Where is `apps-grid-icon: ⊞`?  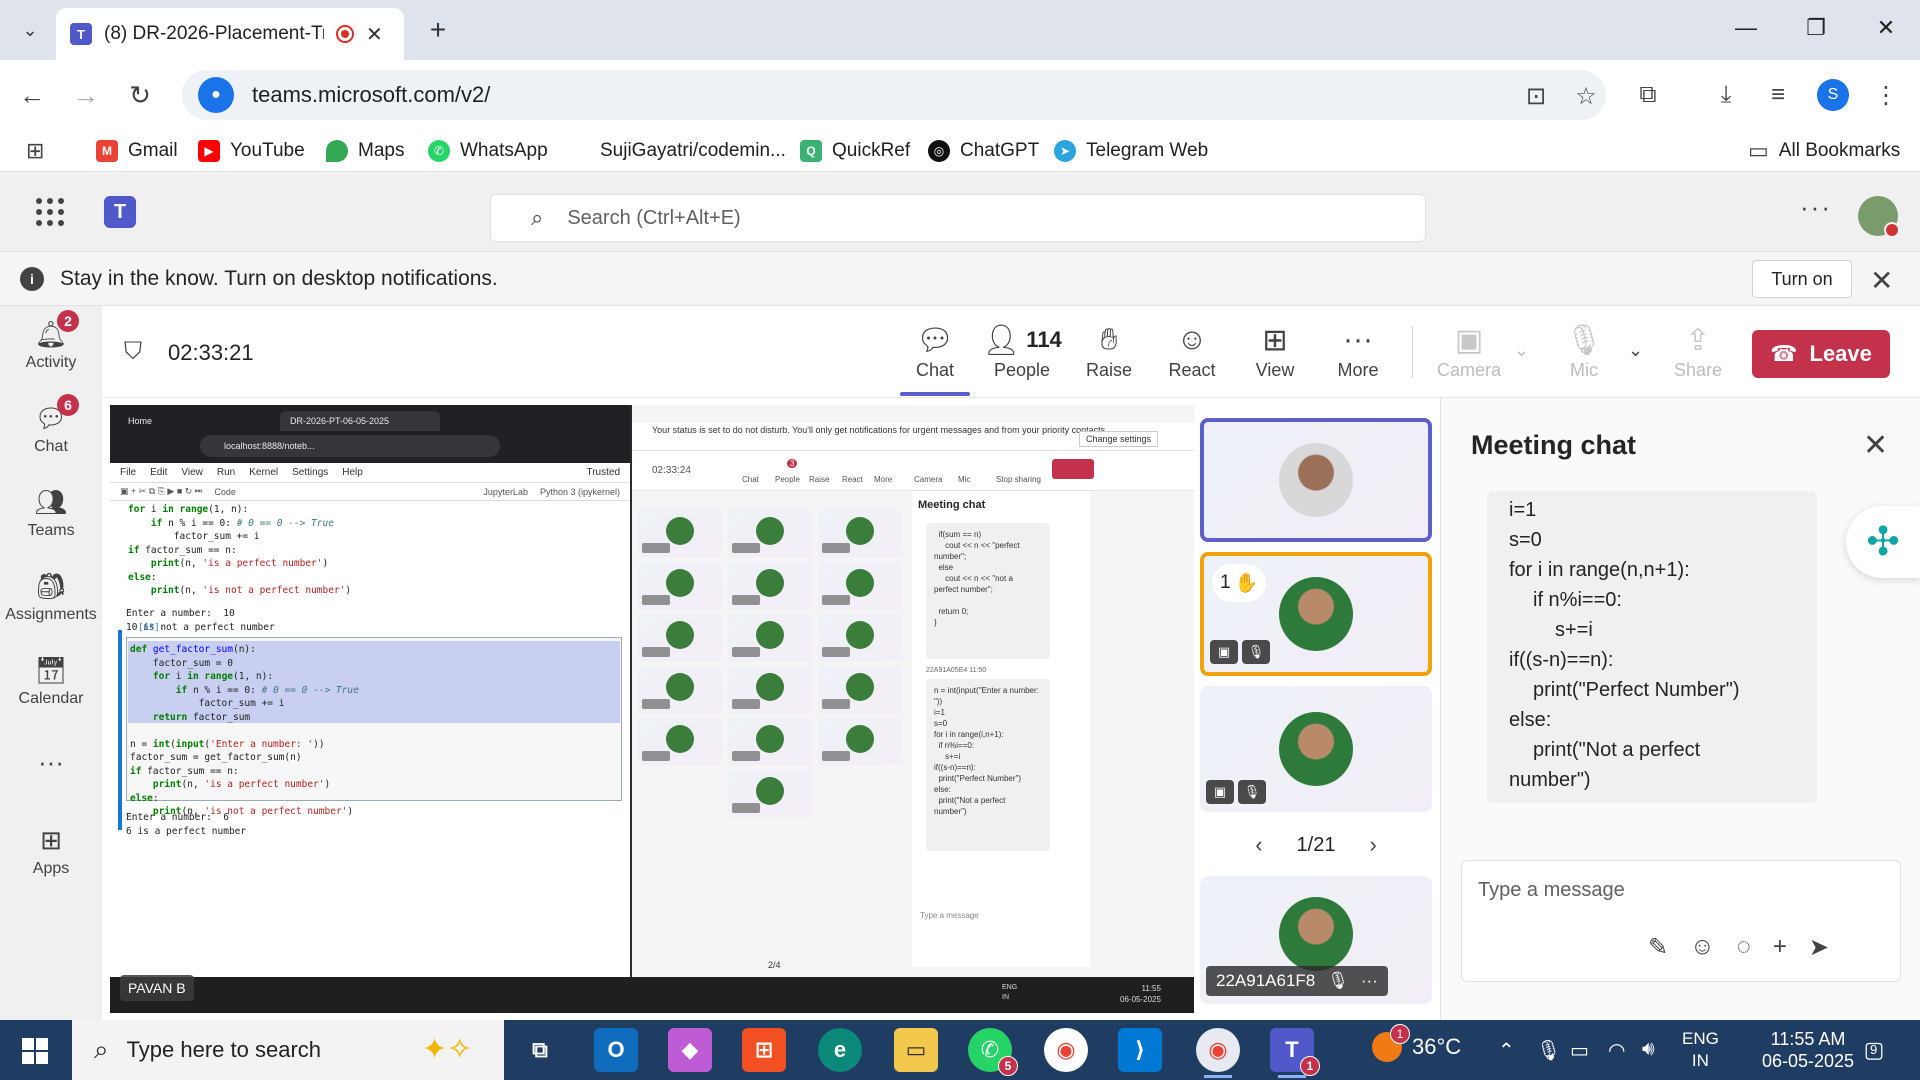
apps-grid-icon: ⊞ is located at coordinates (35, 151).